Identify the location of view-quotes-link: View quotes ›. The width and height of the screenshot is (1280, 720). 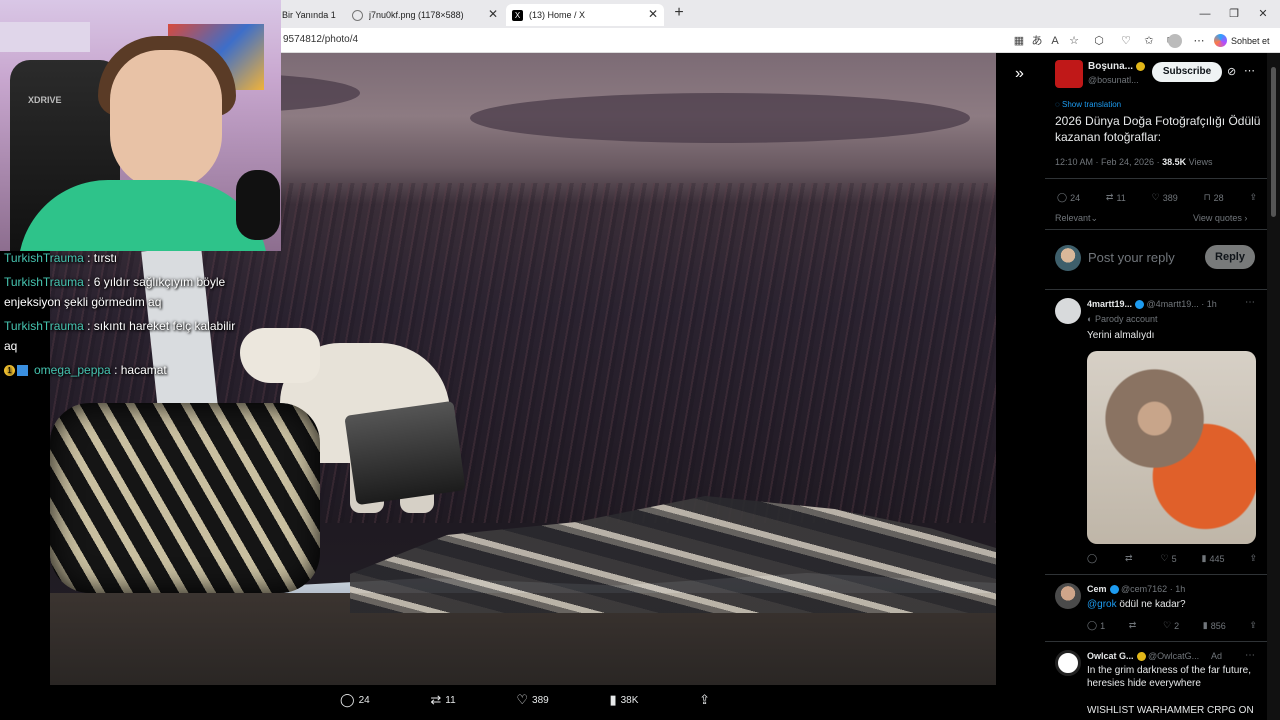
(1220, 218).